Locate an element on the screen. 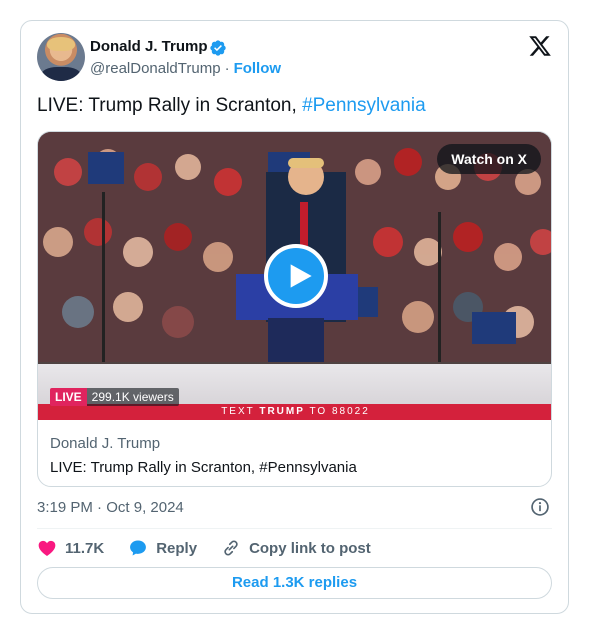 This screenshot has width=589, height=635. author-name: Donald J. Trump is located at coordinates (149, 46).